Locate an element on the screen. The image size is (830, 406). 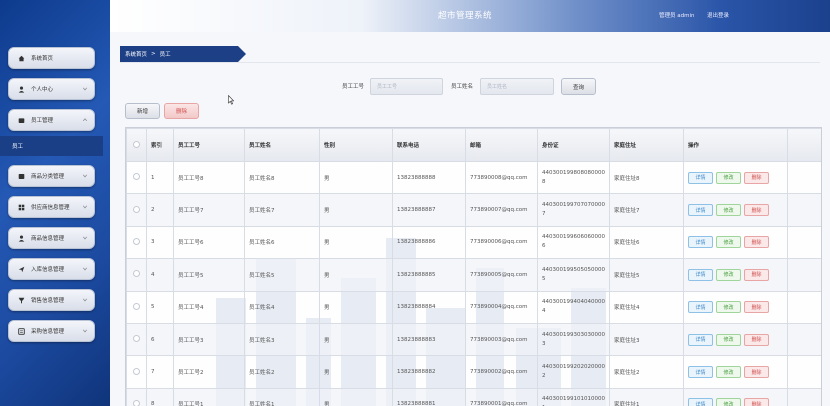
cell-id-card: 440300199707070000 7 is located at coordinates (573, 210).